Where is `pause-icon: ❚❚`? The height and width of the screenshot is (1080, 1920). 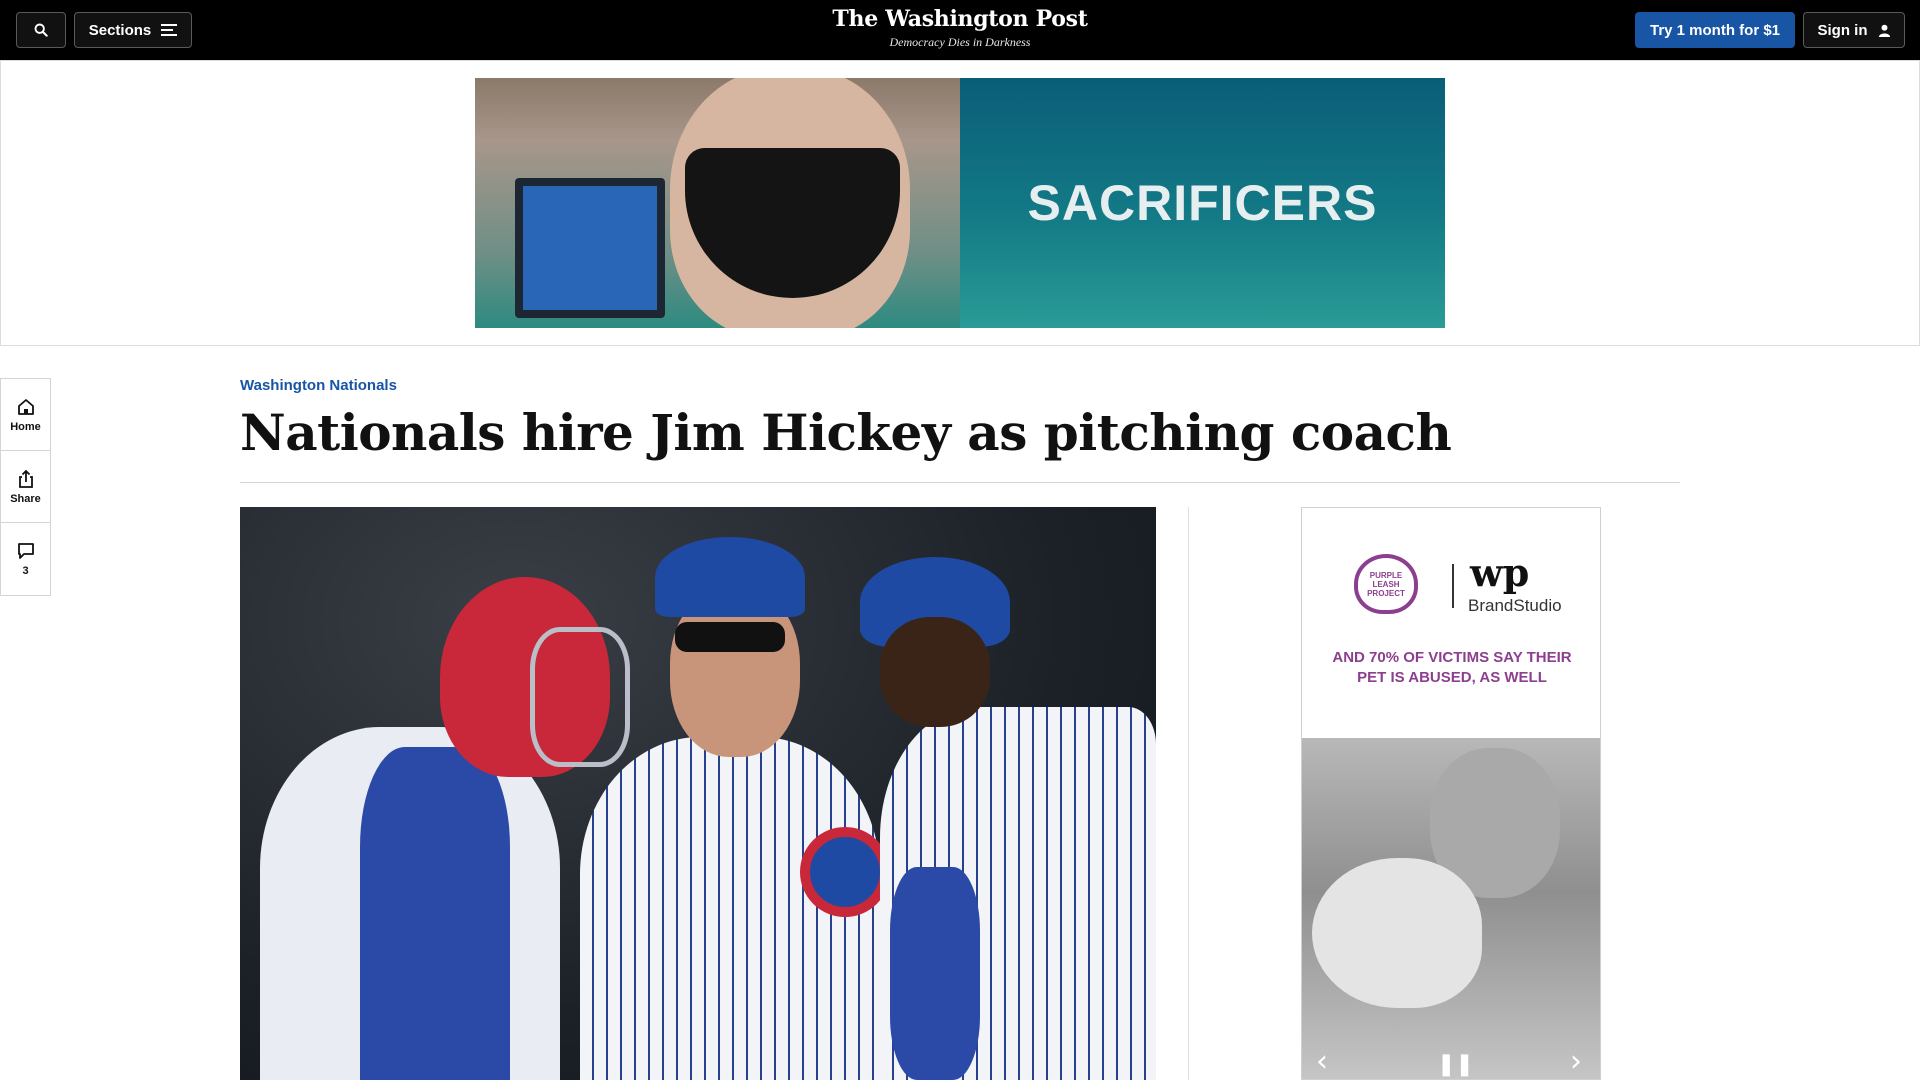
pause-icon: ❚❚ is located at coordinates (1455, 1064).